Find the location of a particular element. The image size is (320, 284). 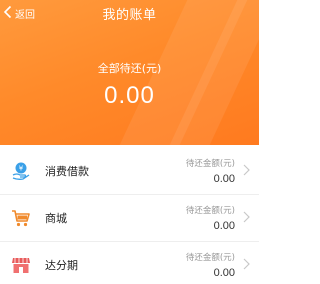

bill-row-name: 商城 is located at coordinates (56, 218).